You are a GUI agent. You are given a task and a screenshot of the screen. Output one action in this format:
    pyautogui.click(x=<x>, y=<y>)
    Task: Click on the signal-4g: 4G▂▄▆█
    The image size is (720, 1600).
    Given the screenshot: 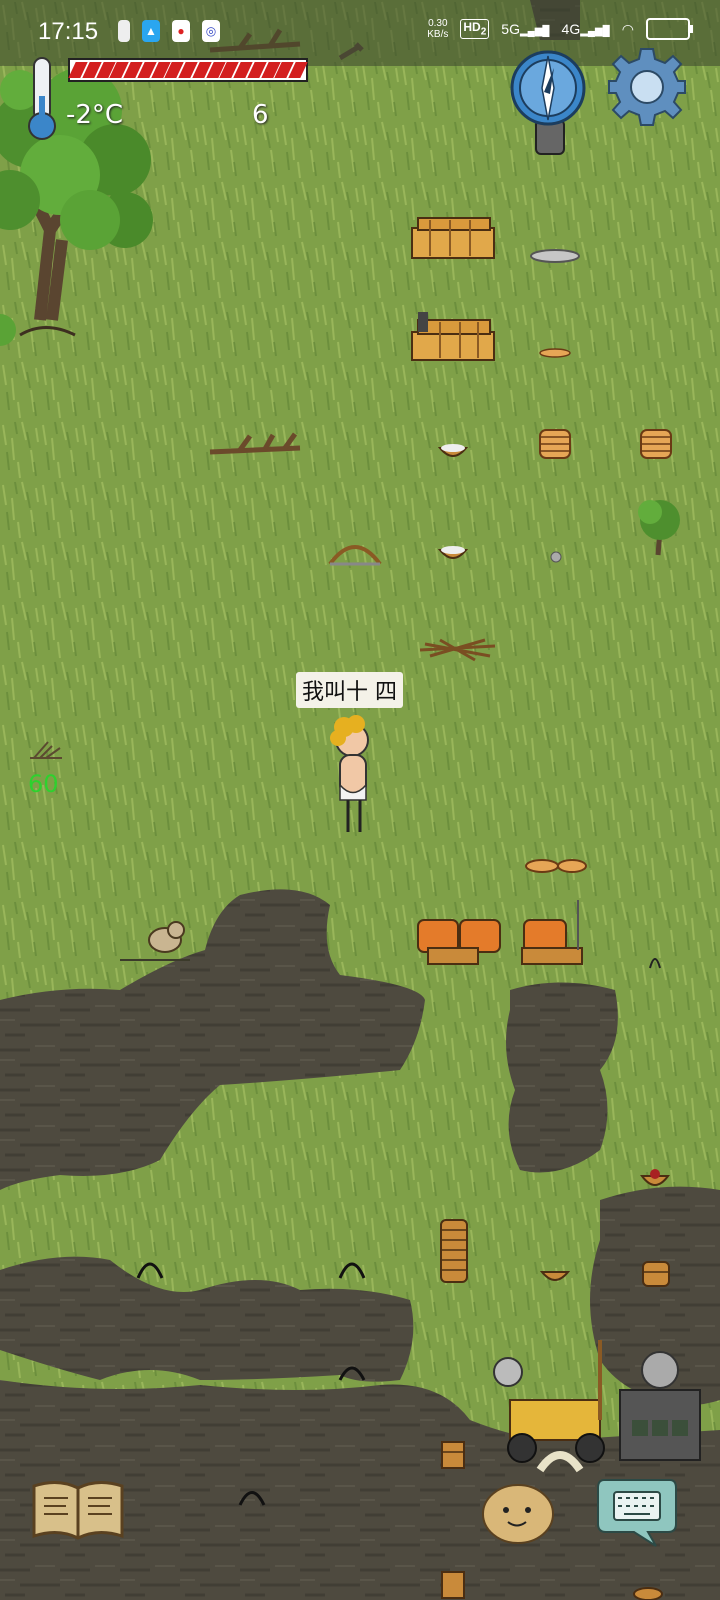 What is the action you would take?
    pyautogui.click(x=586, y=29)
    